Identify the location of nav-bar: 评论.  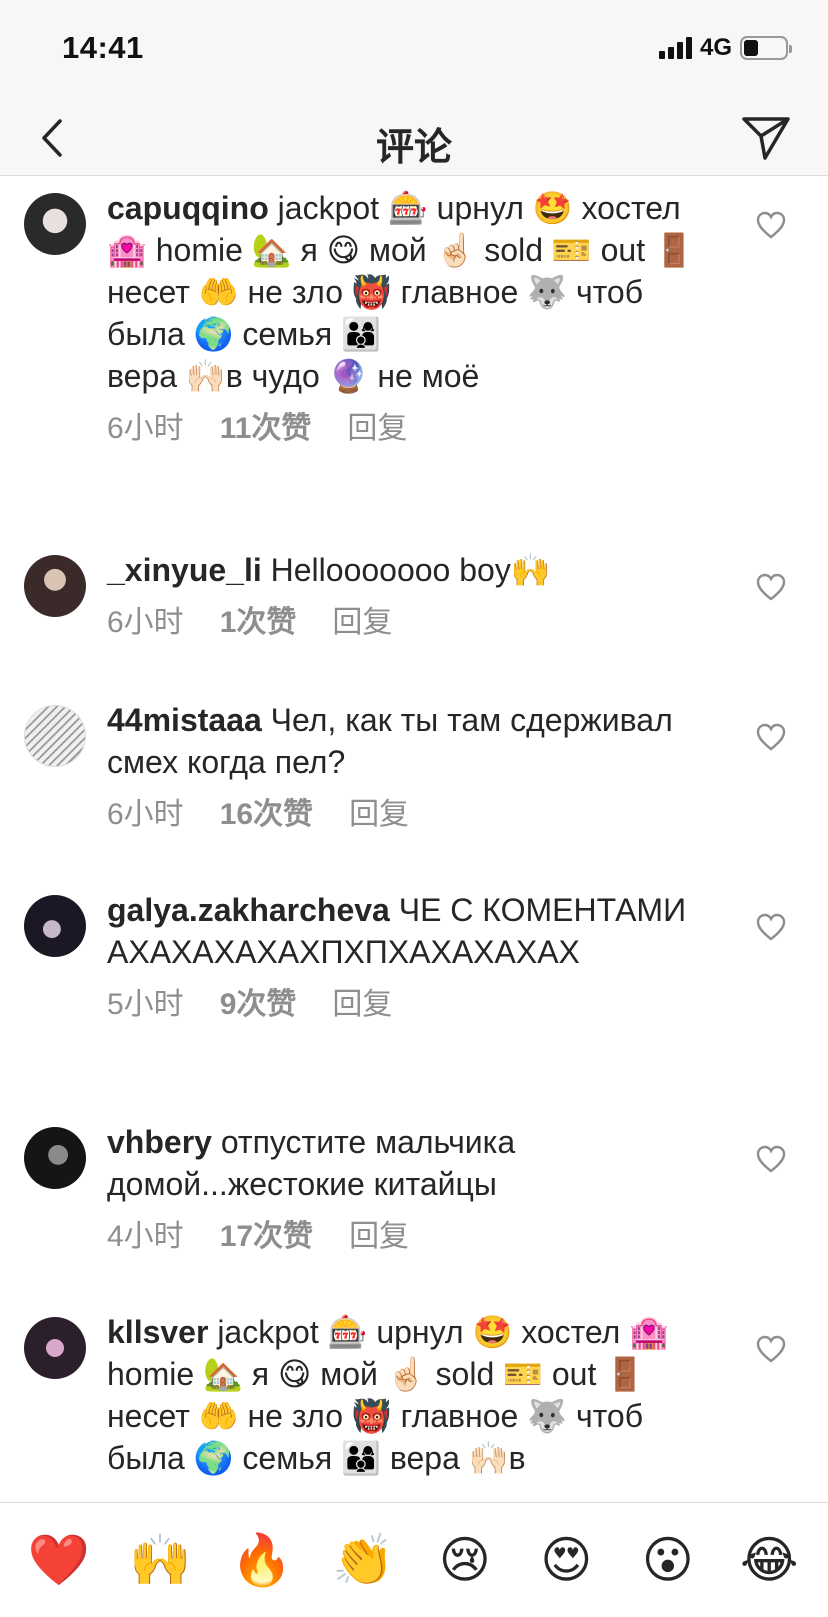
(414, 138).